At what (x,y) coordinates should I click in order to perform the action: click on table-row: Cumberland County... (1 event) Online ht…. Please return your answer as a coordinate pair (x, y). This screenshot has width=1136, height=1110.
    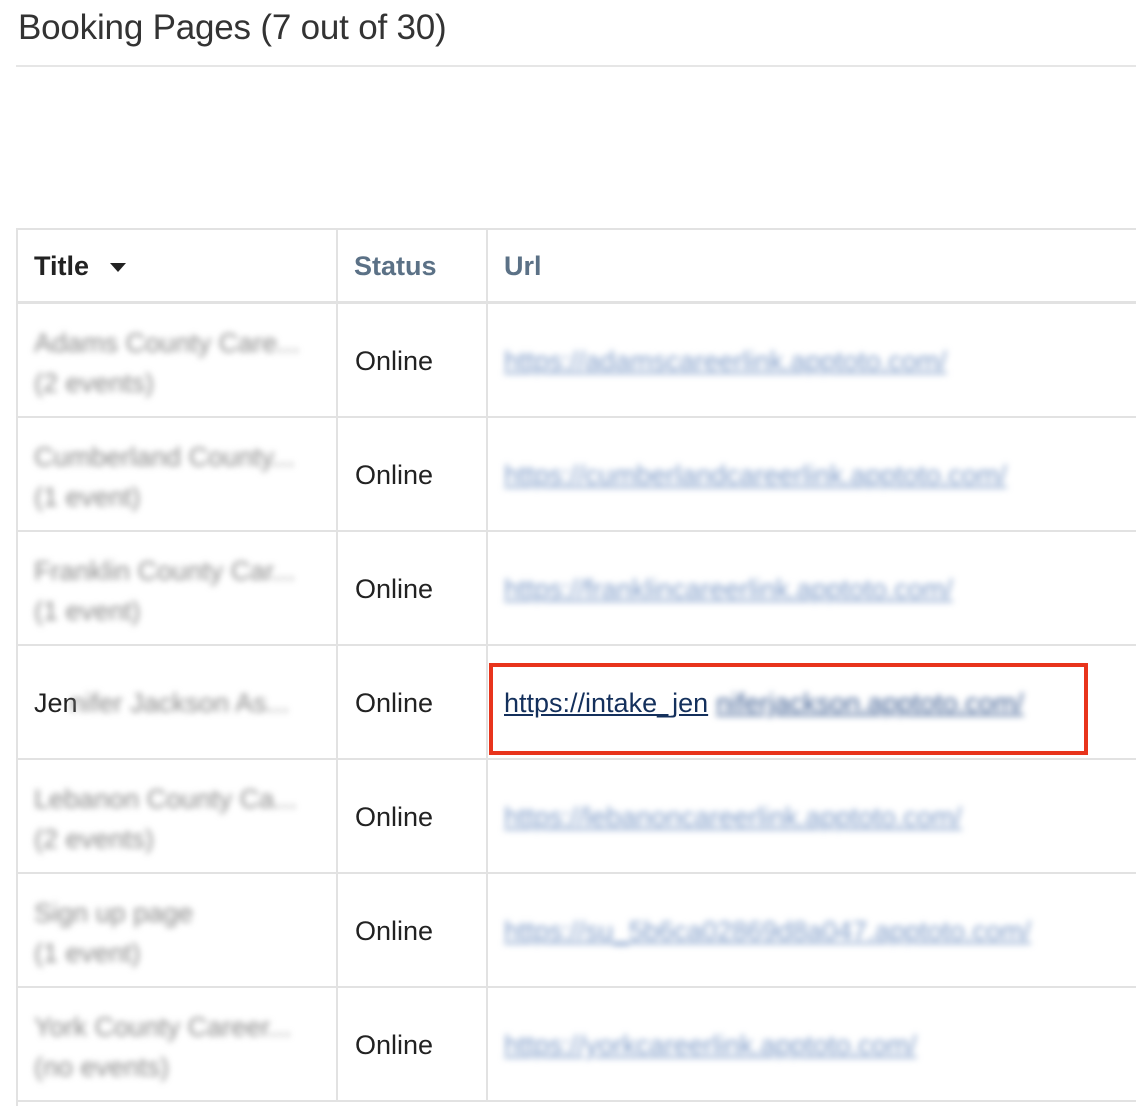
    Looking at the image, I should click on (577, 475).